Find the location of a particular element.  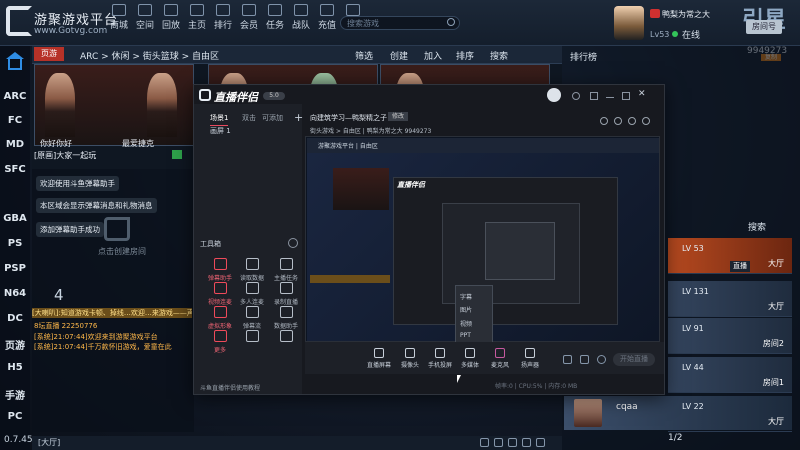

nav-webgame: 页游 is located at coordinates (15, 344).